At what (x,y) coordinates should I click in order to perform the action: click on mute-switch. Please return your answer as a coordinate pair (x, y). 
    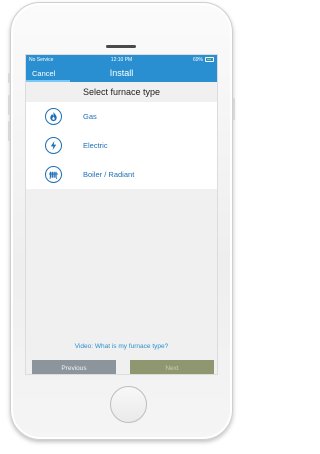
    Looking at the image, I should click on (9, 78).